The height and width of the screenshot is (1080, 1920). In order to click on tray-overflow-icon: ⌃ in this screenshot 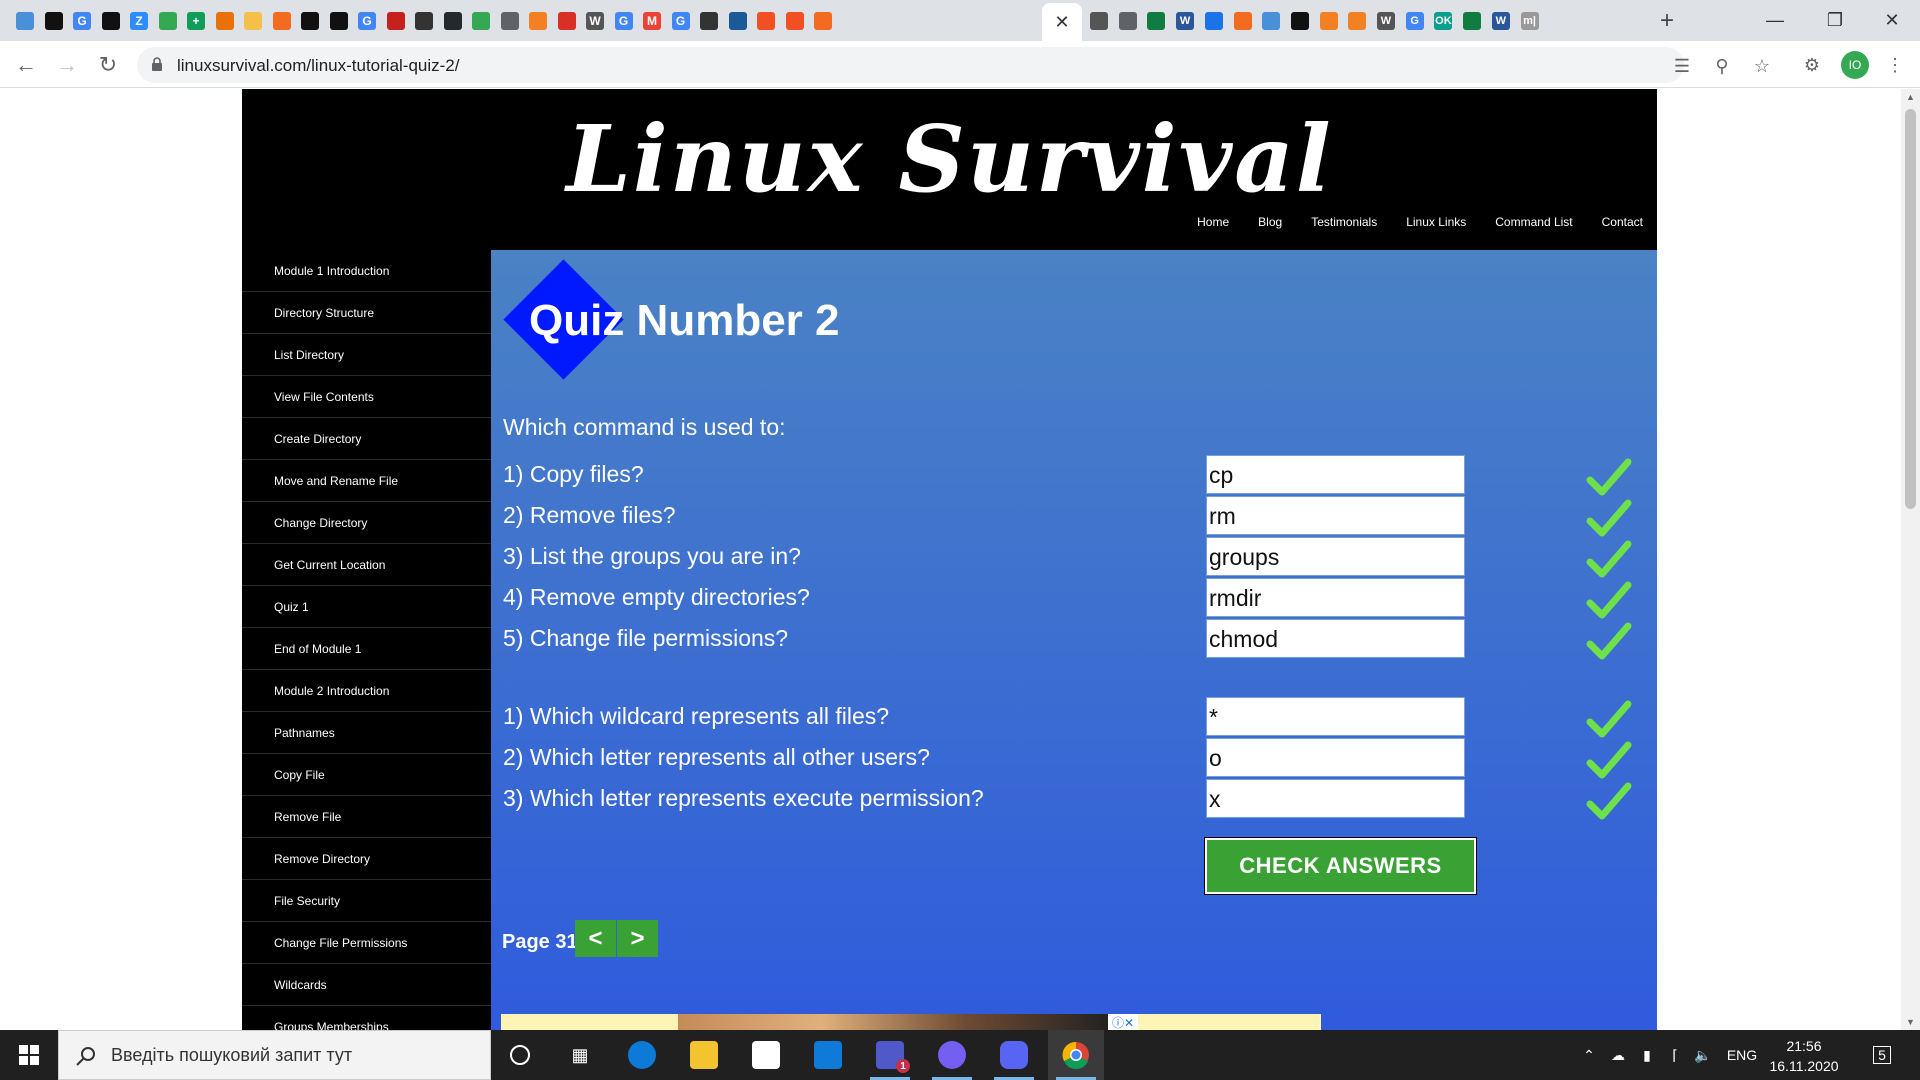, I will do `click(1589, 1055)`.